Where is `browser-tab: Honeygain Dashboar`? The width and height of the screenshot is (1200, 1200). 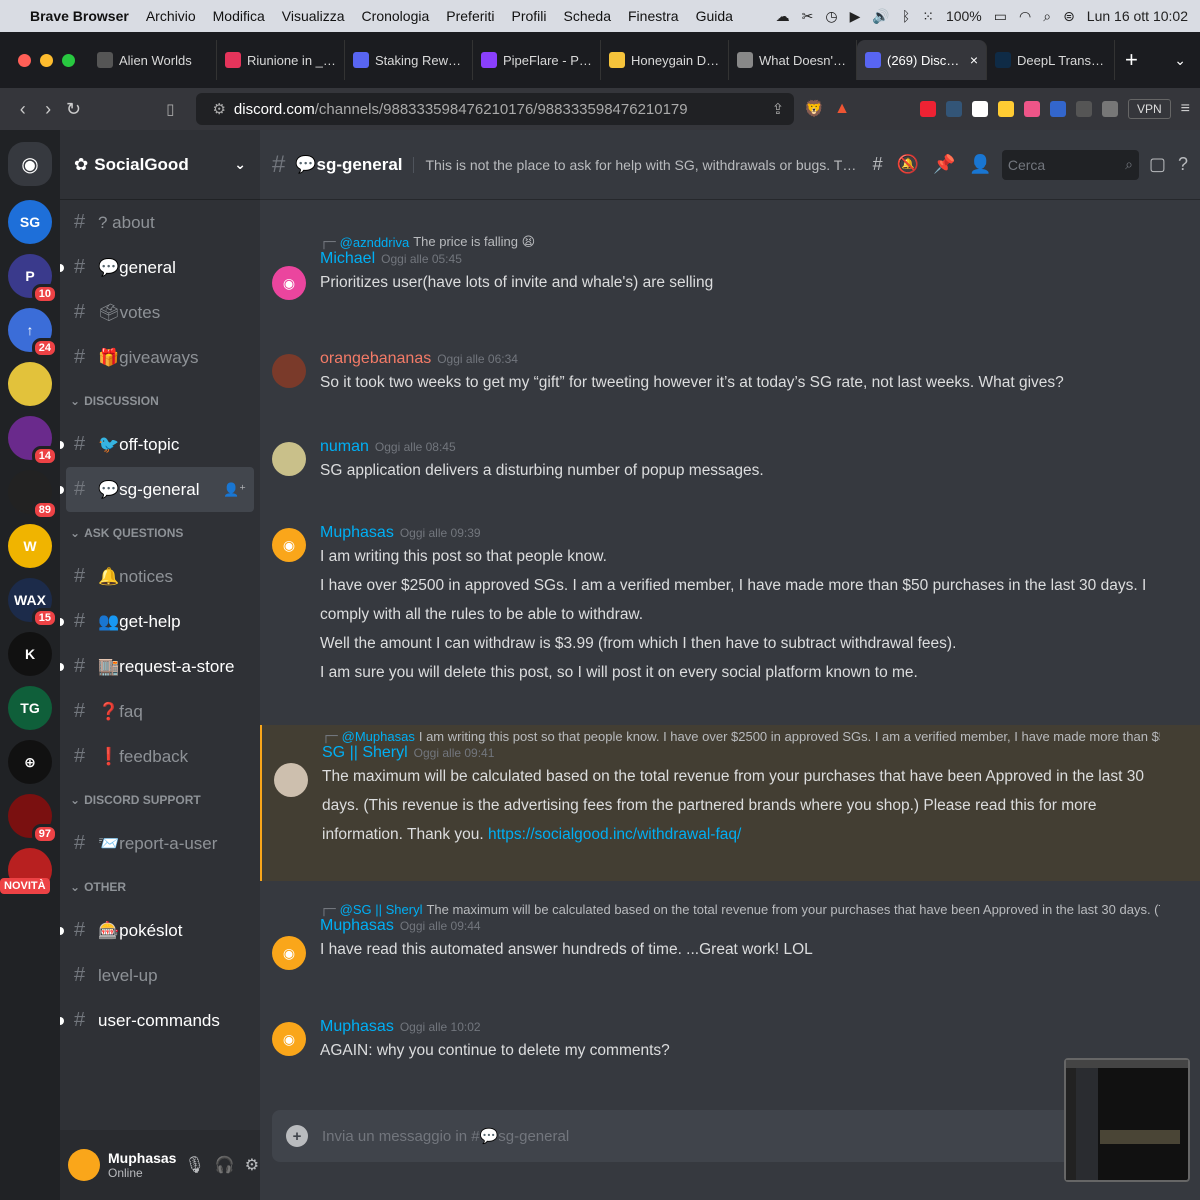
browser-tab: Honeygain Dashboar is located at coordinates (665, 60).